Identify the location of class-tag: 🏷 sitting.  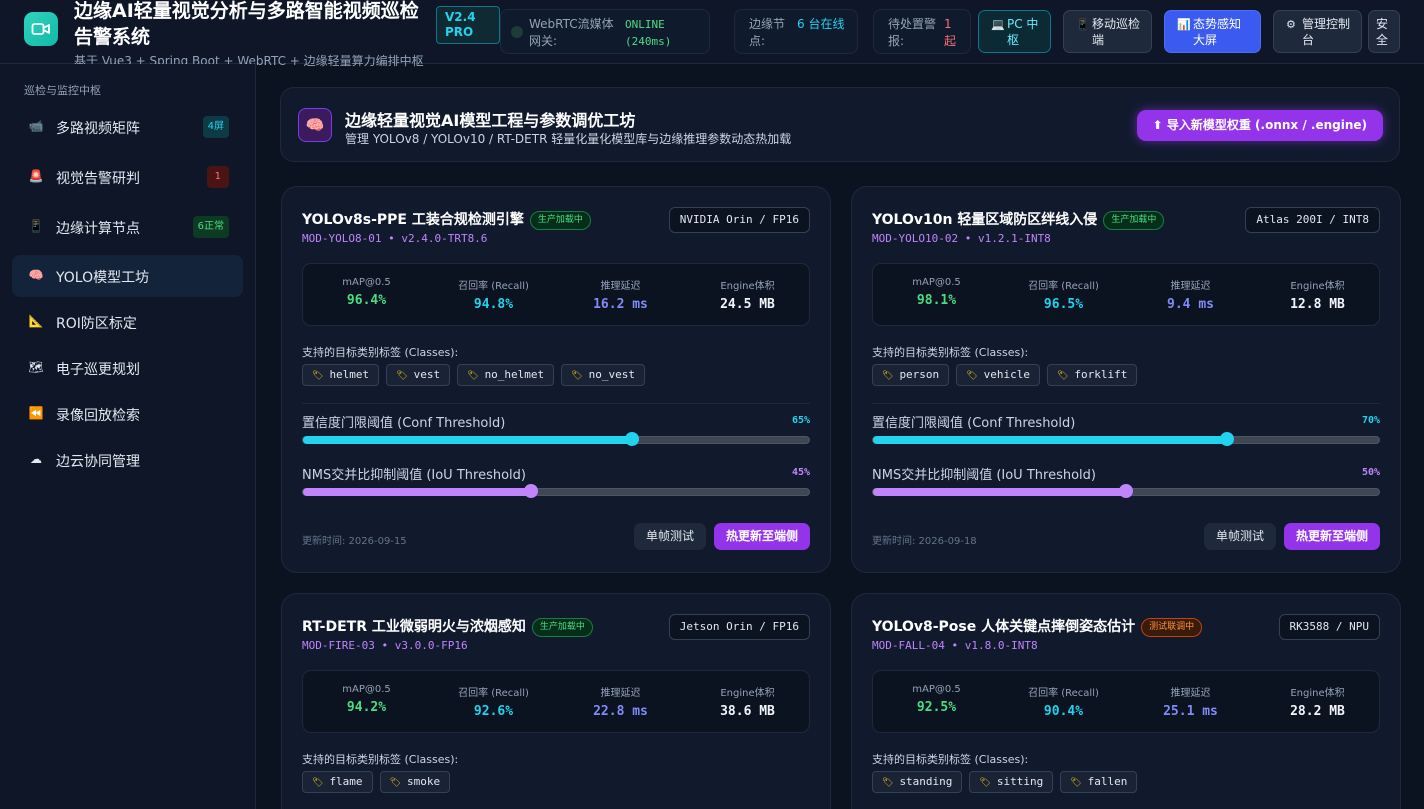
(1011, 782).